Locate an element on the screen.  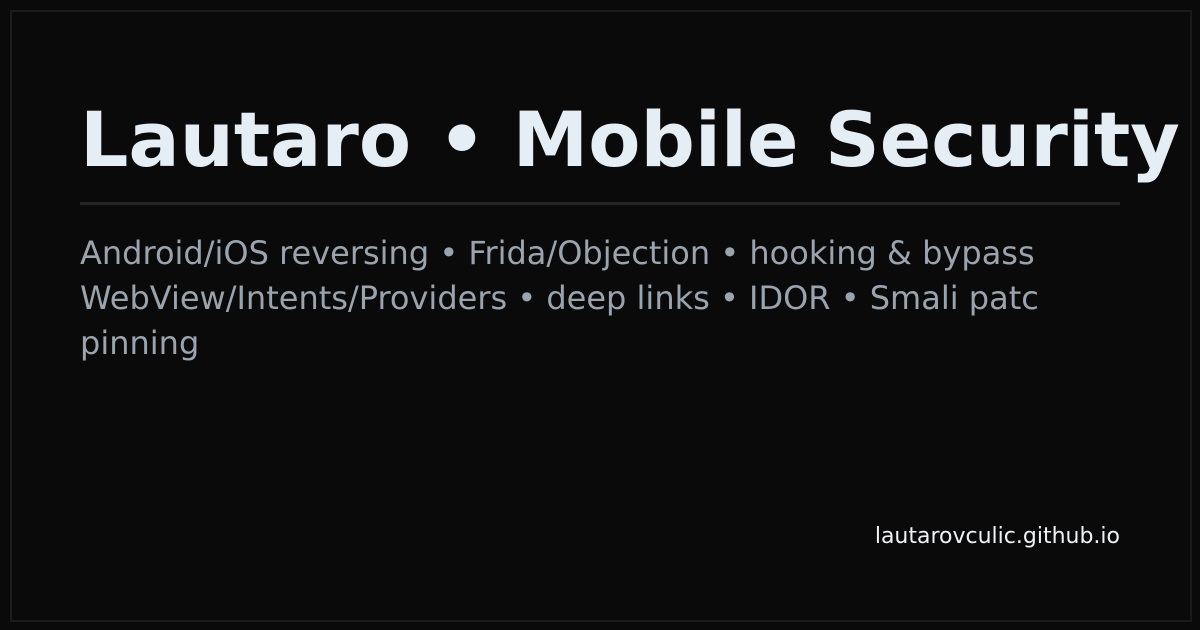
card-title: Lautaro • Mobile Security is located at coordinates (630, 139).